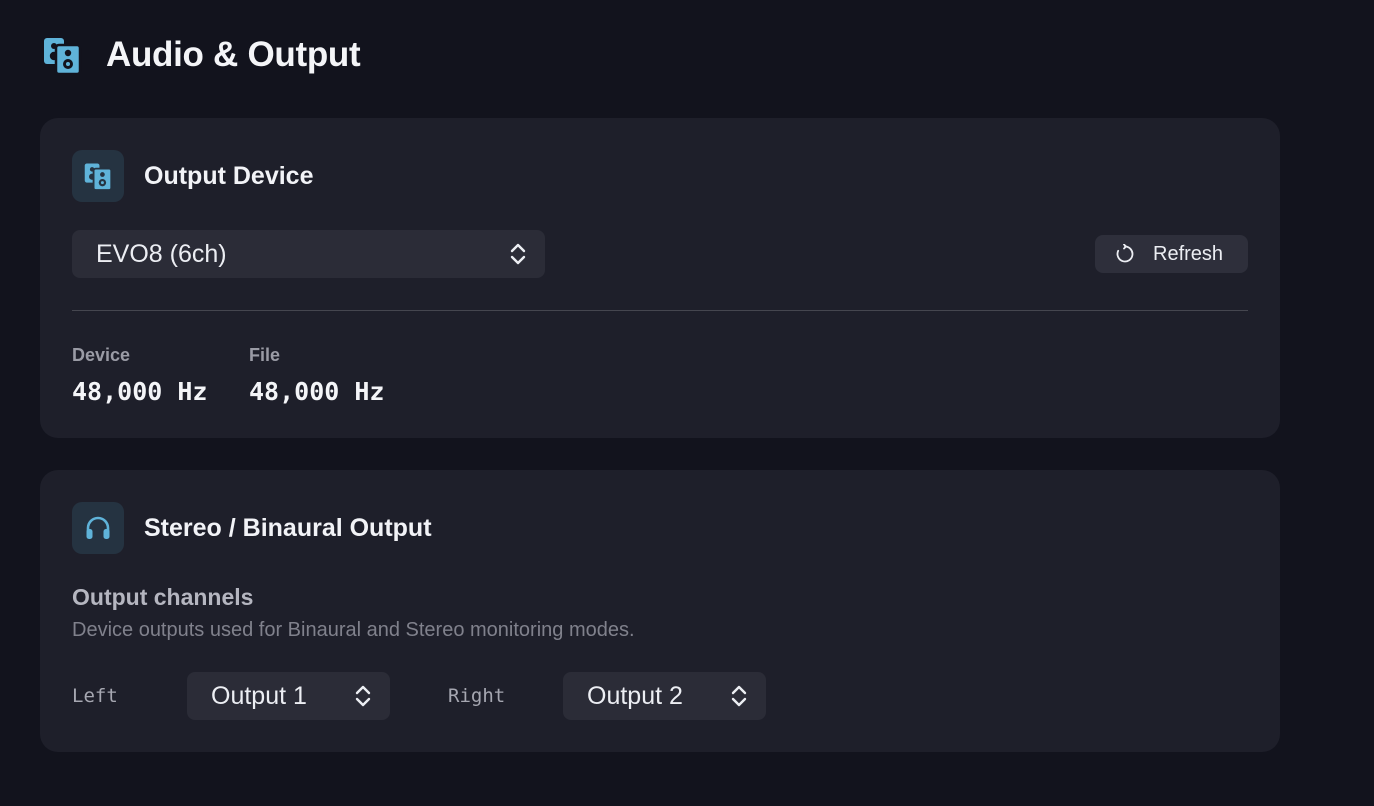 This screenshot has width=1374, height=806. I want to click on divider, so click(660, 310).